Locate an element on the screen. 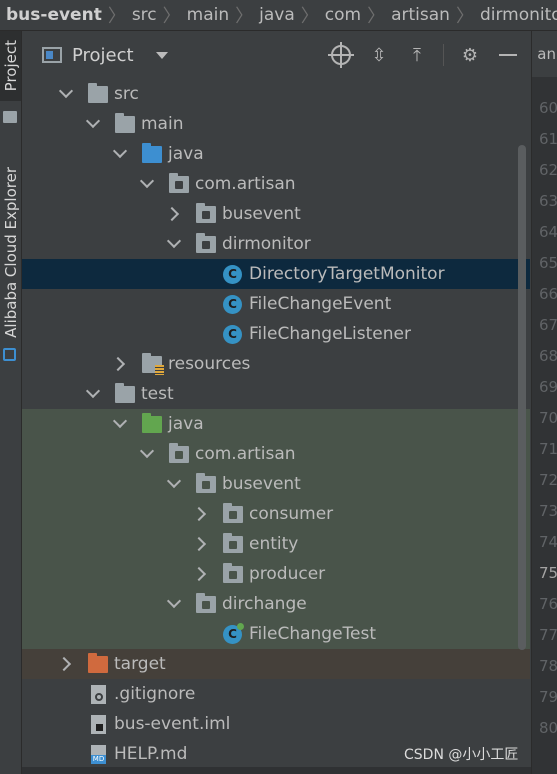  breadcrumb-com: com is located at coordinates (343, 15).